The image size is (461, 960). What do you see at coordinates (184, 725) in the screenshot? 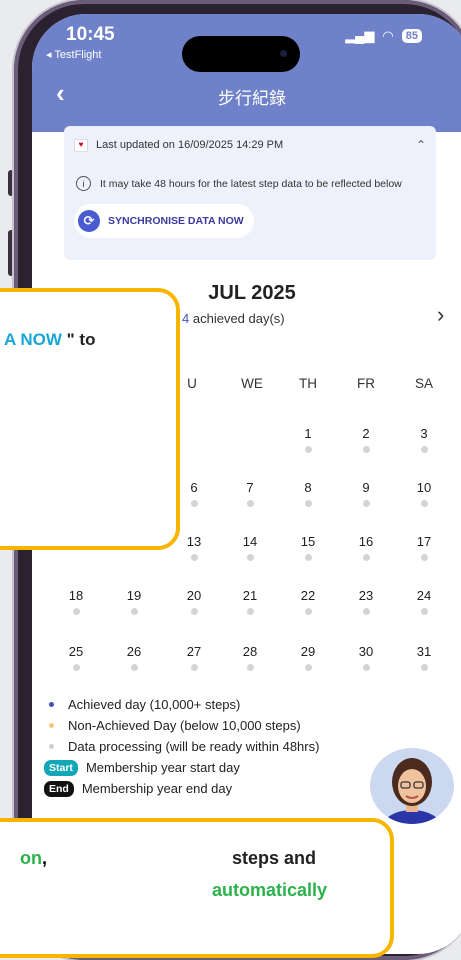
I see `legend-text: Non-Achieved Day (below 10,000 steps)` at bounding box center [184, 725].